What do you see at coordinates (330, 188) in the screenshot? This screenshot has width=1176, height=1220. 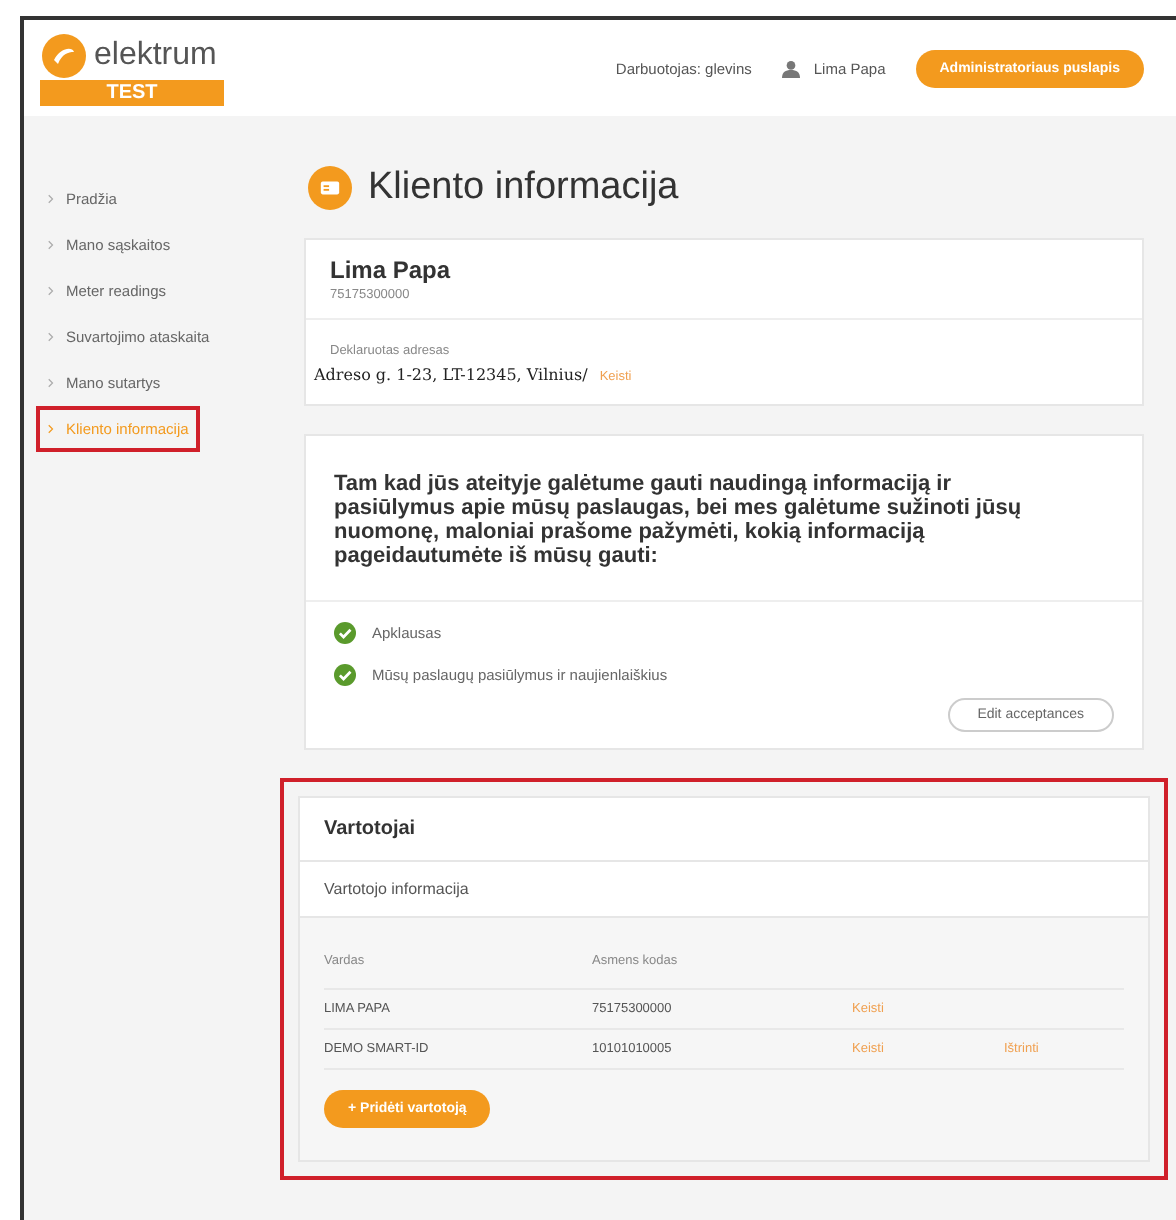 I see `id-card-icon` at bounding box center [330, 188].